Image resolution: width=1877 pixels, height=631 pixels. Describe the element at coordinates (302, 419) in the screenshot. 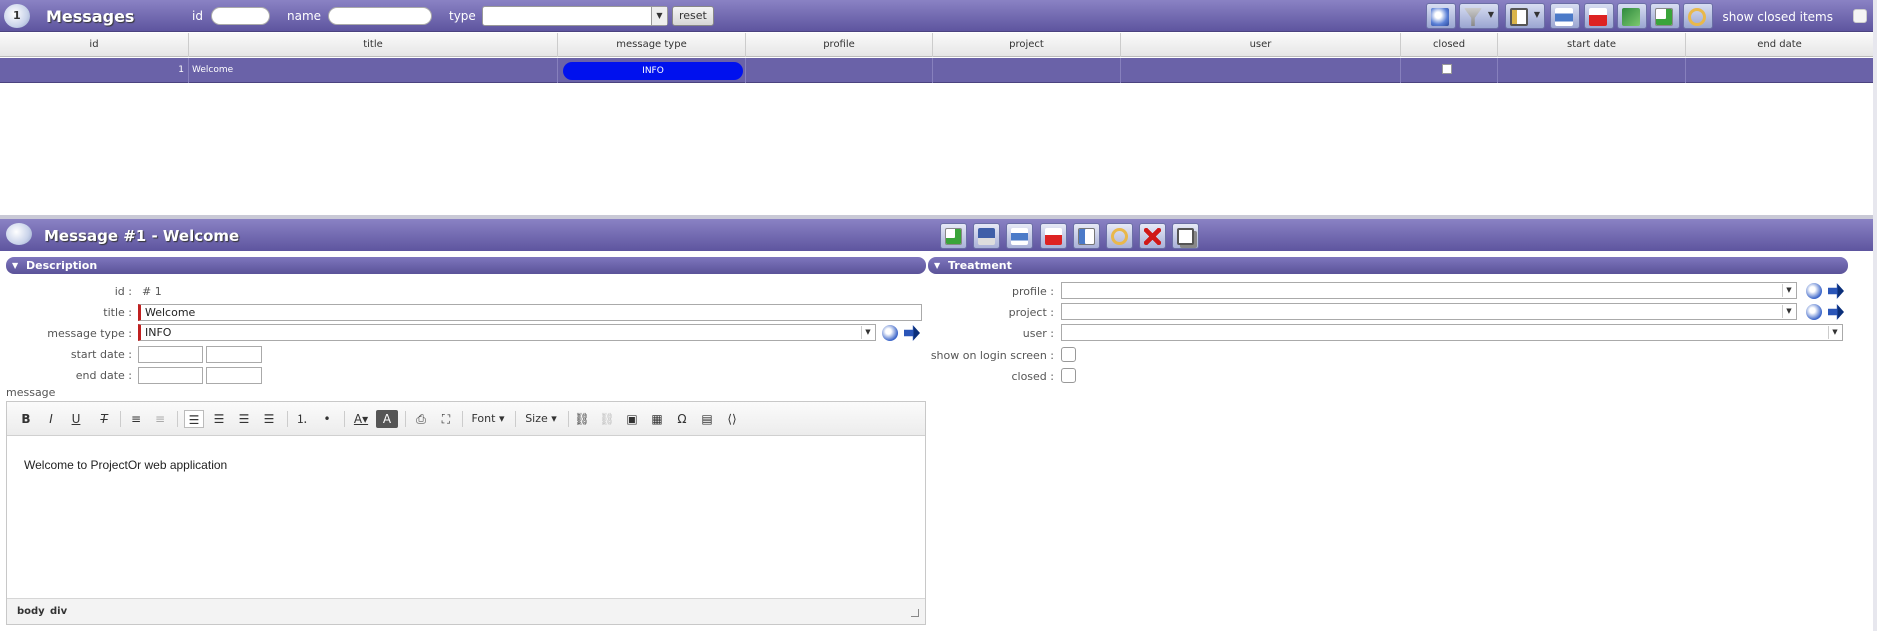

I see `numbered-list-button: ⒈` at that location.